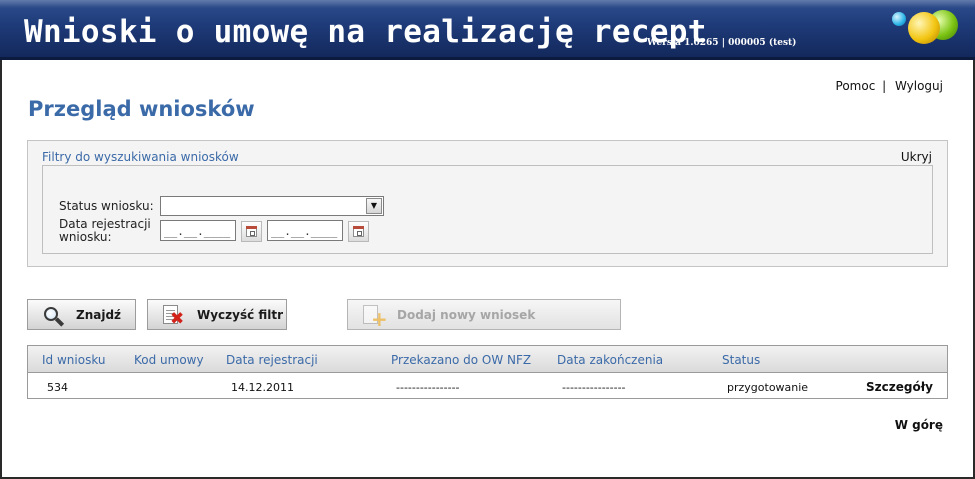  What do you see at coordinates (919, 425) in the screenshot?
I see `back-to-top-link: W górę` at bounding box center [919, 425].